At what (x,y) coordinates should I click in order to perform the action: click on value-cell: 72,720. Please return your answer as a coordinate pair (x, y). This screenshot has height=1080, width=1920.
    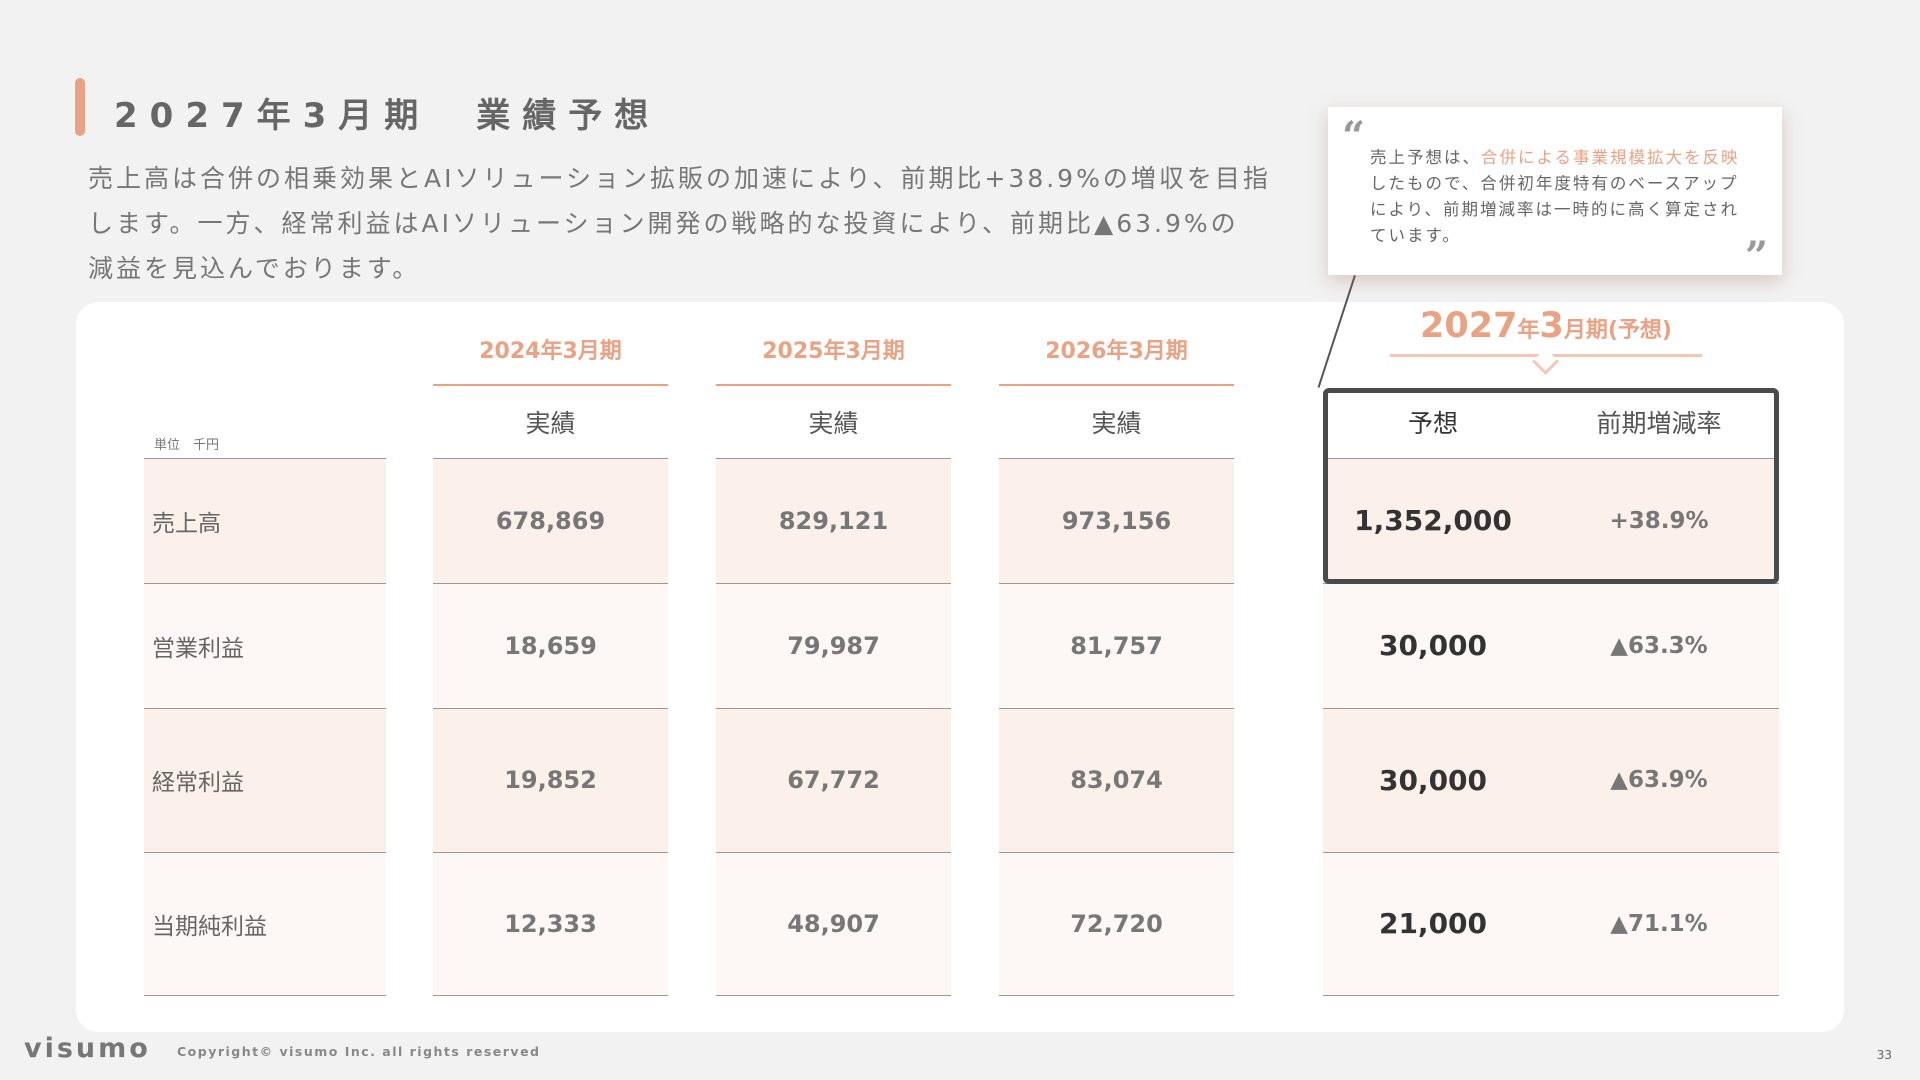
    Looking at the image, I should click on (1116, 923).